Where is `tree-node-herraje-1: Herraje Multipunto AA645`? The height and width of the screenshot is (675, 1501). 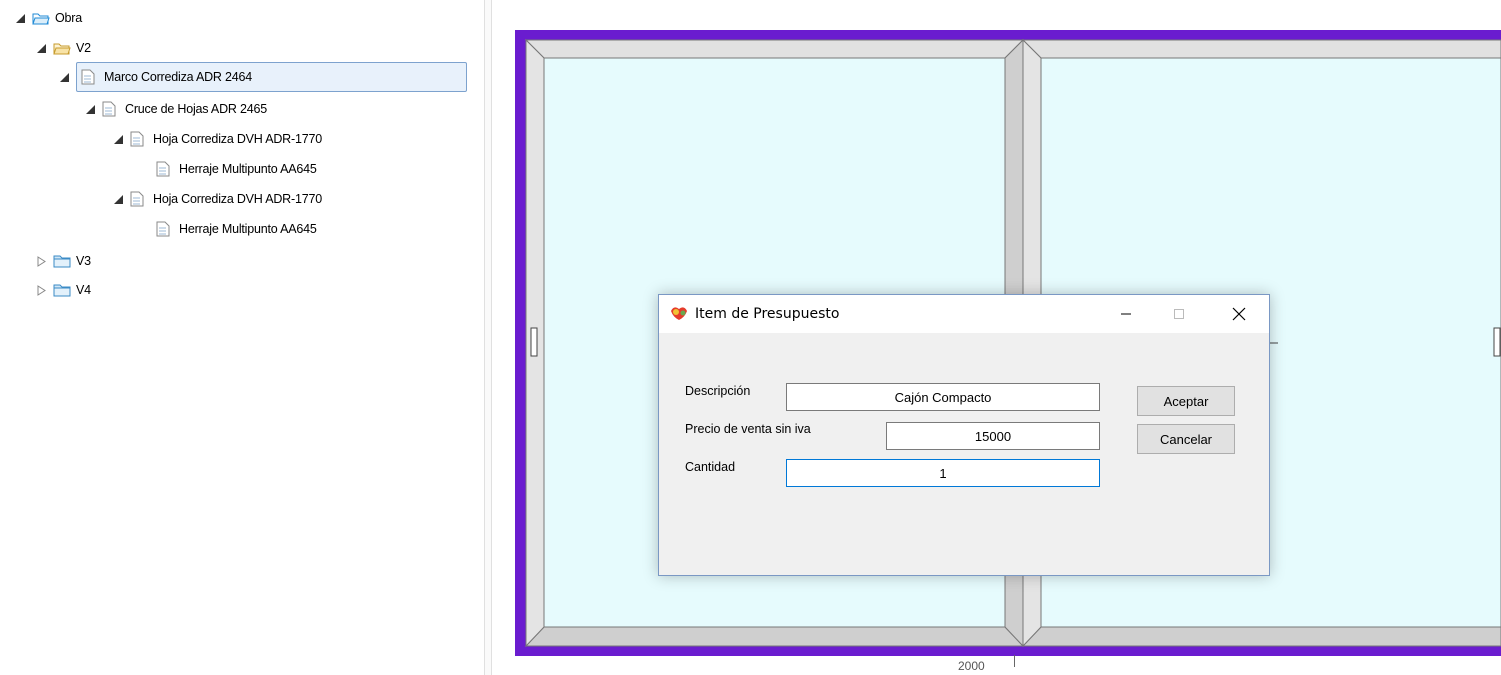
tree-node-herraje-1: Herraje Multipunto AA645 is located at coordinates (236, 169).